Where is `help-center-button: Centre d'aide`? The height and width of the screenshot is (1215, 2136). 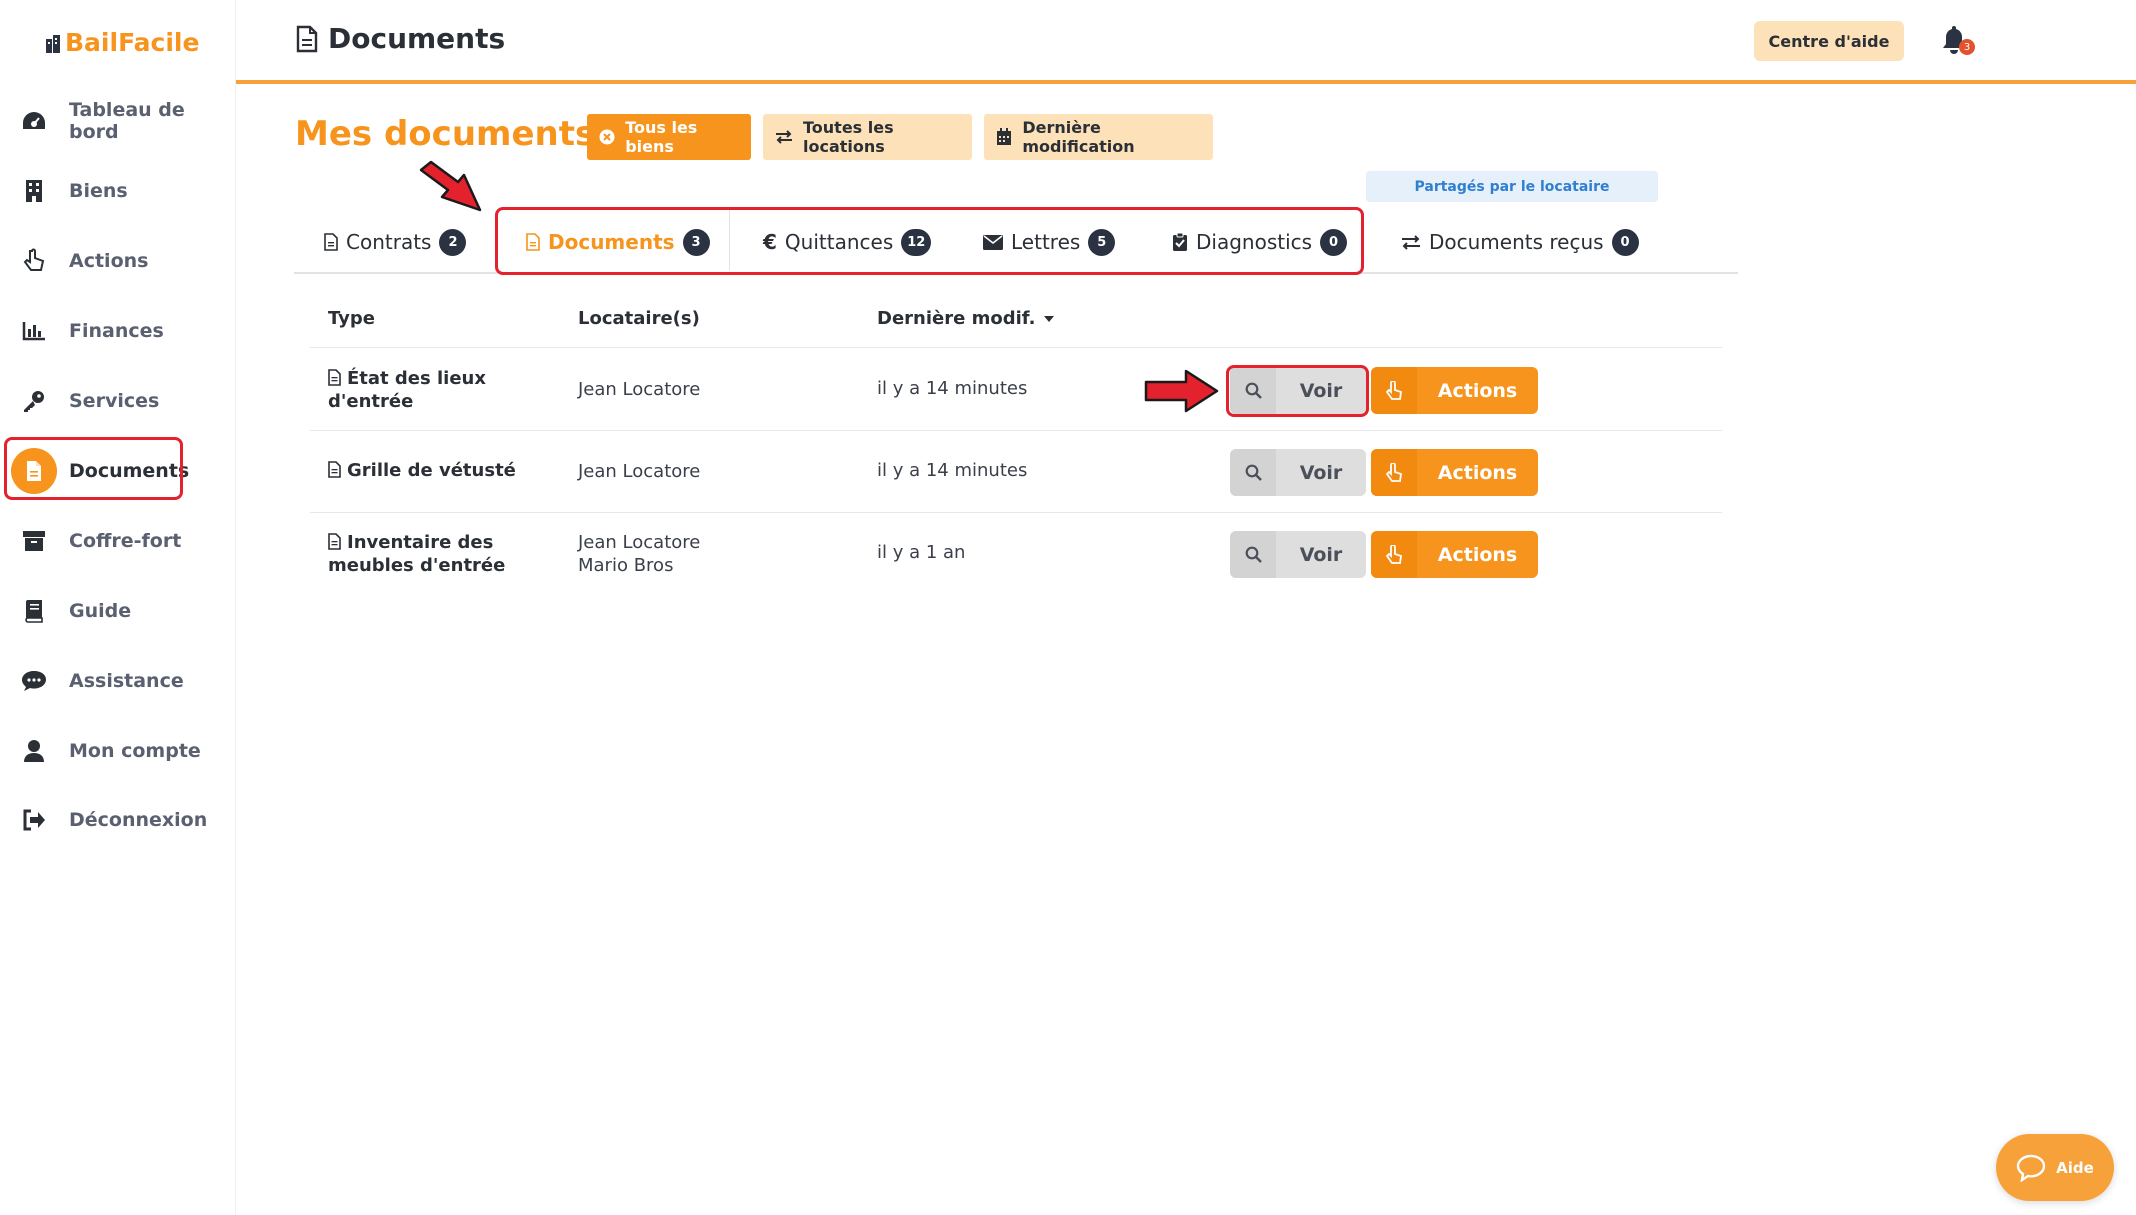
help-center-button: Centre d'aide is located at coordinates (1829, 41).